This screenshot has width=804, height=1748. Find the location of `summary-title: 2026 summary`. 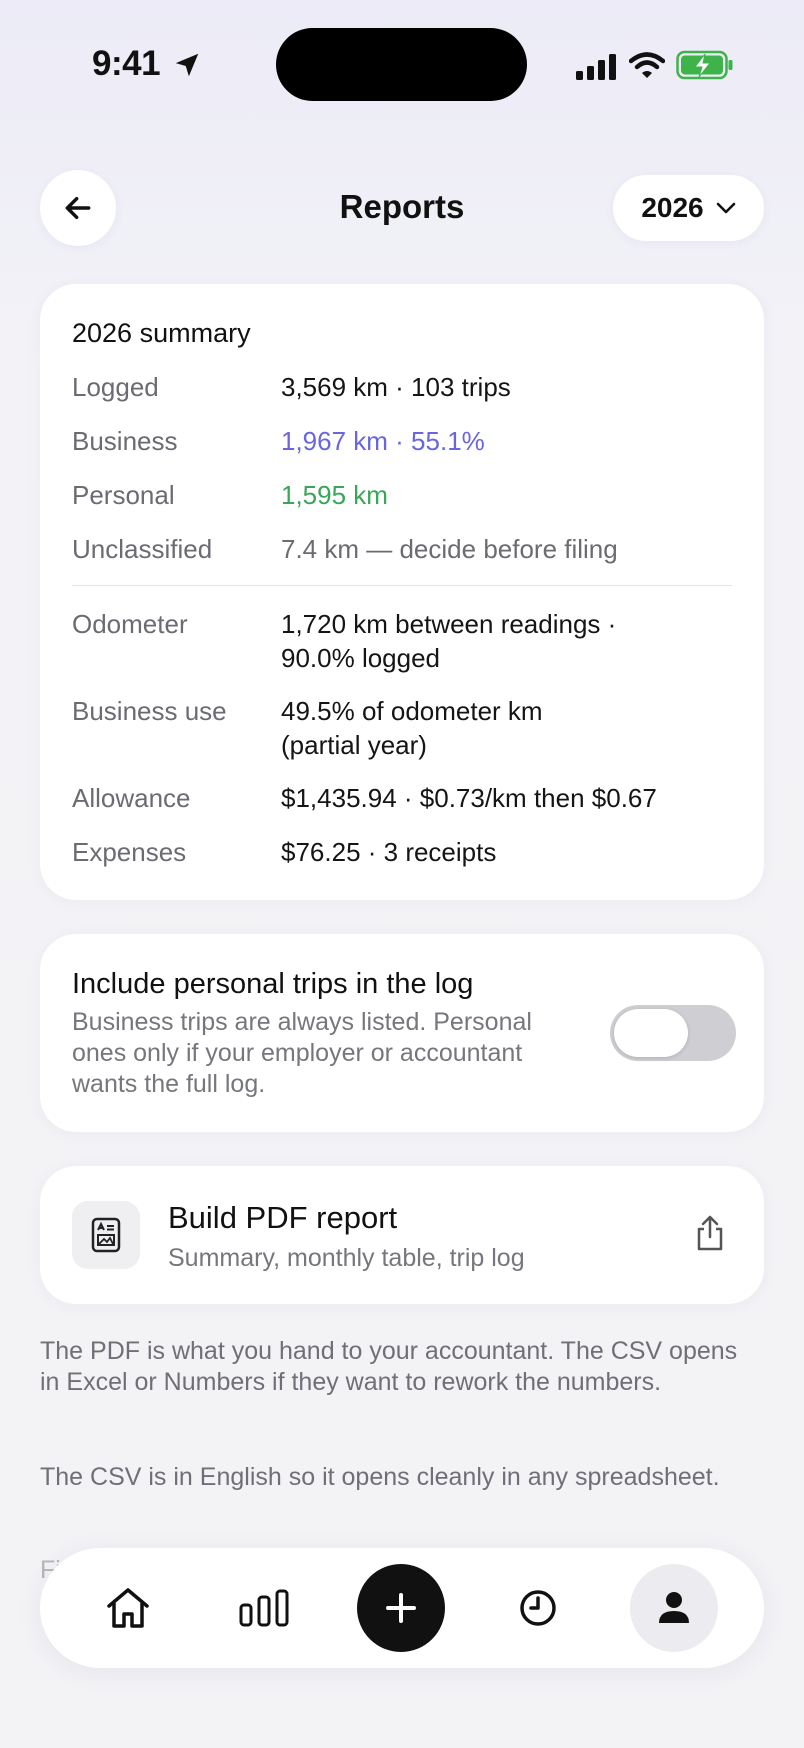

summary-title: 2026 summary is located at coordinates (161, 333).